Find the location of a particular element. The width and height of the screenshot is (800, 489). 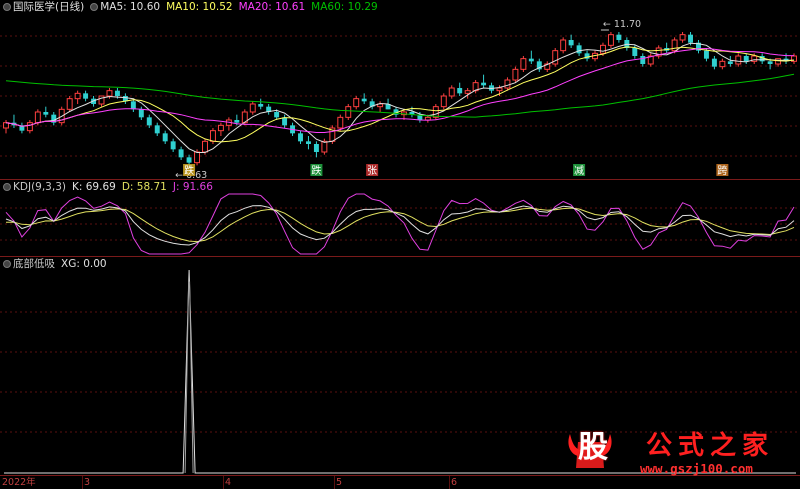

ma5-label: MA5: 10.60 is located at coordinates (130, 7).